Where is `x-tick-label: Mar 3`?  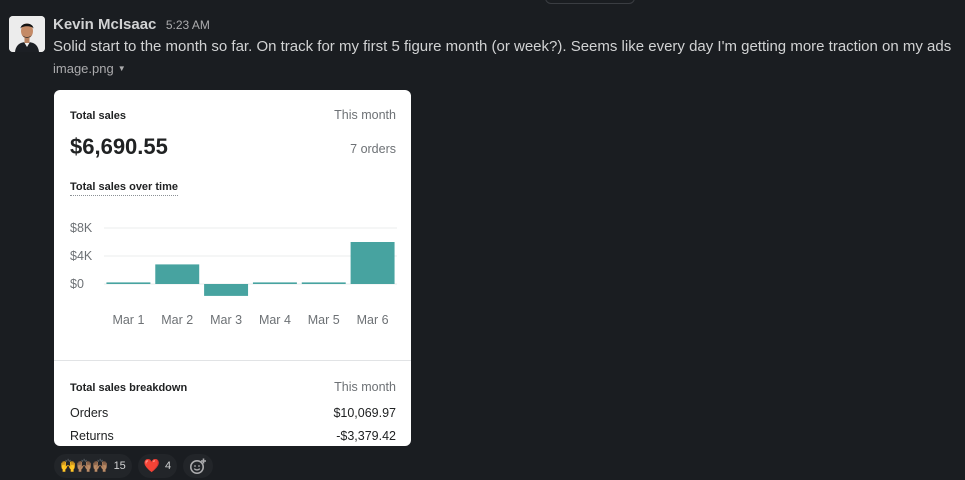
x-tick-label: Mar 3 is located at coordinates (226, 320).